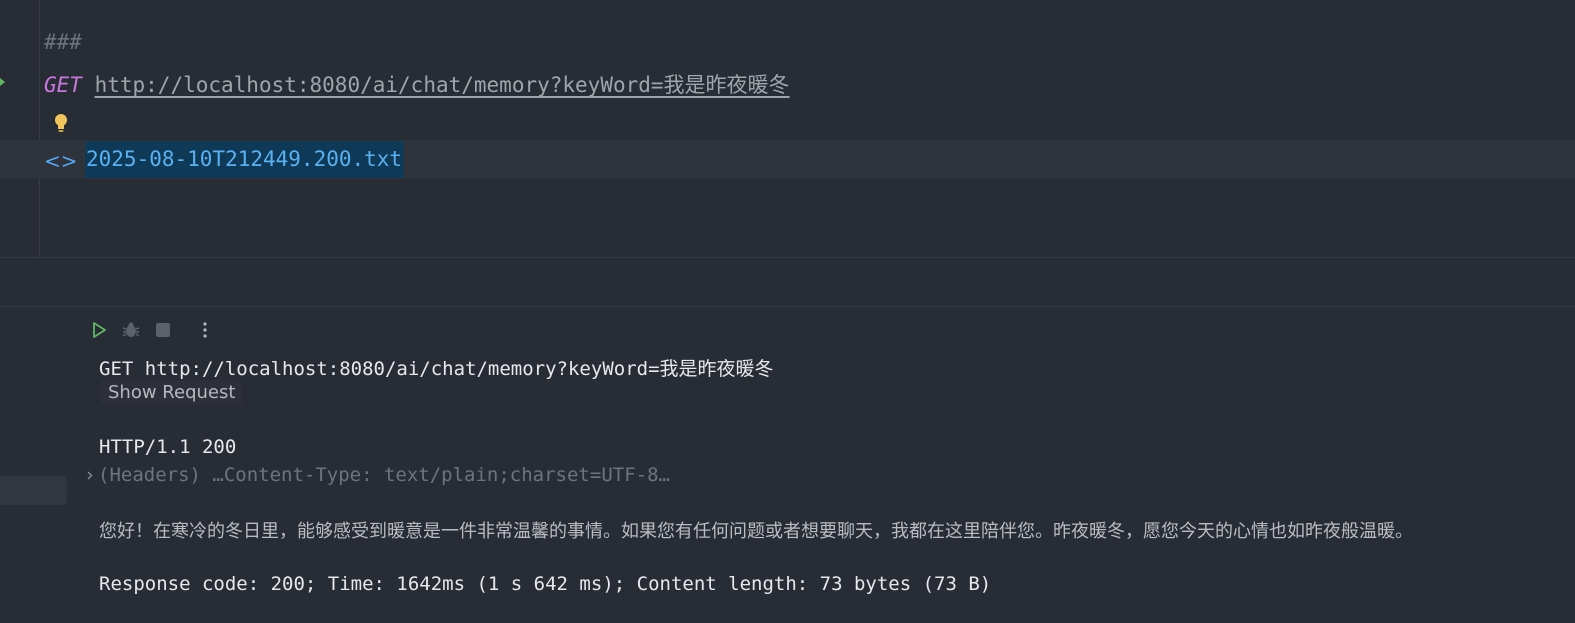  I want to click on lightbulb-icon, so click(61, 123).